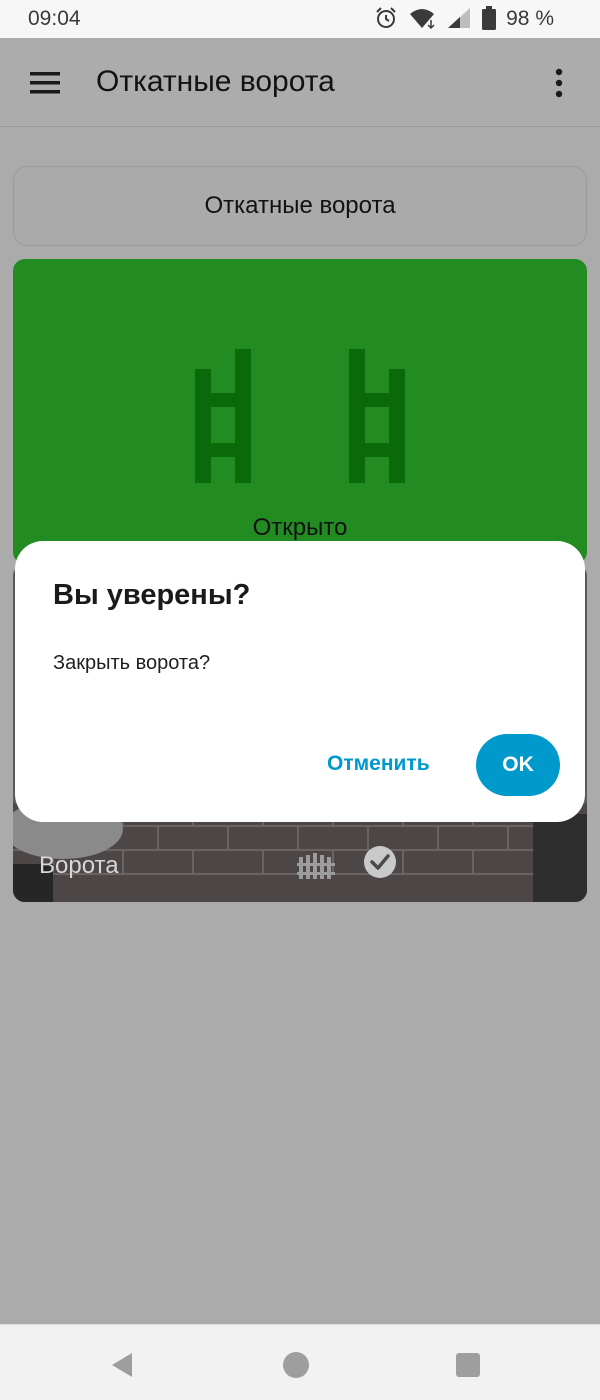  Describe the element at coordinates (378, 764) in the screenshot. I see `cancel-button: Отменить` at that location.